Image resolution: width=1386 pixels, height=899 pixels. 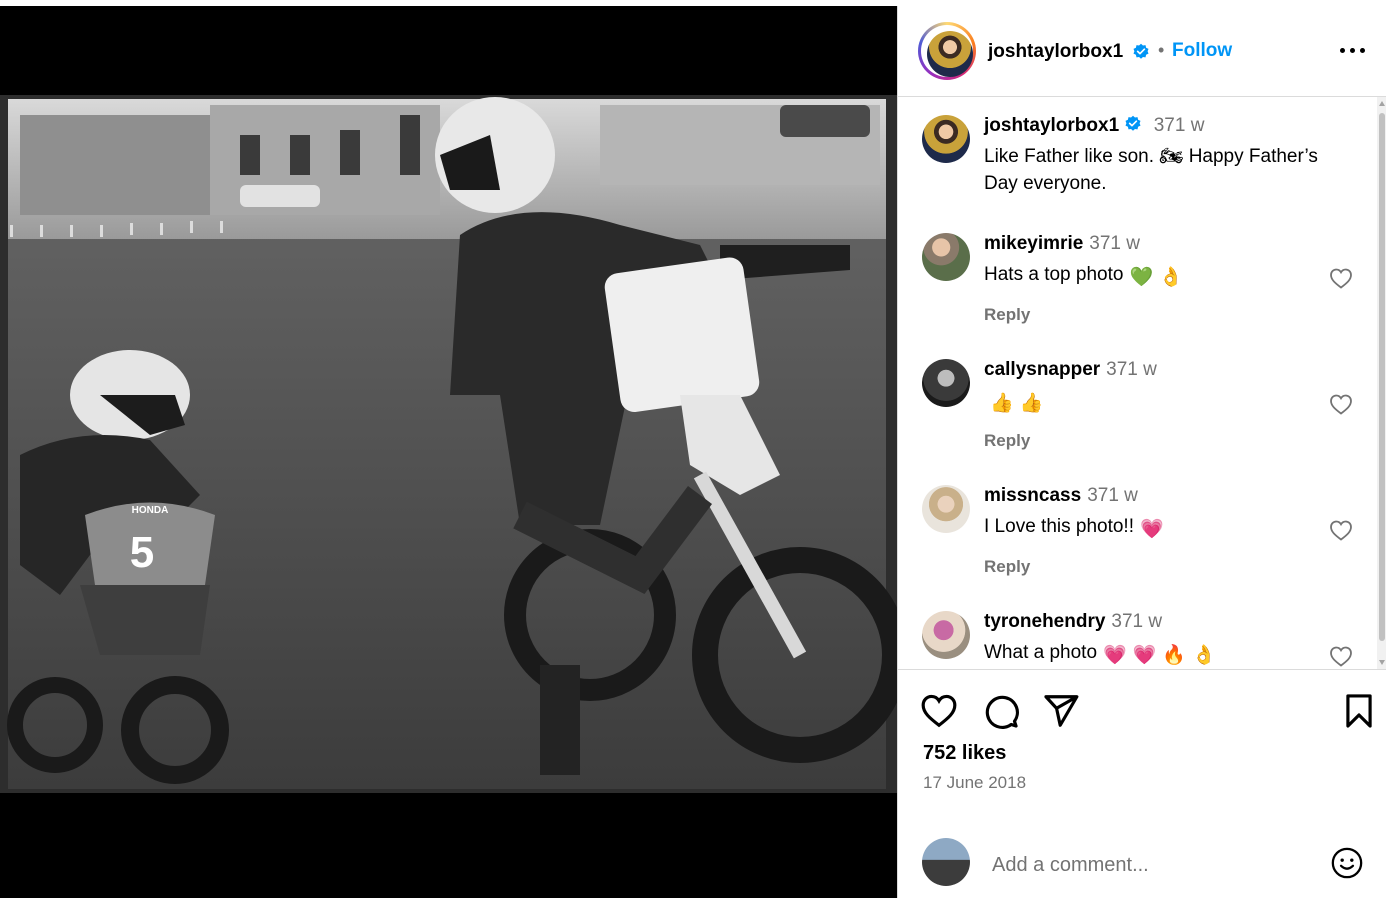 What do you see at coordinates (1141, 277) in the screenshot?
I see `emoji: 💚` at bounding box center [1141, 277].